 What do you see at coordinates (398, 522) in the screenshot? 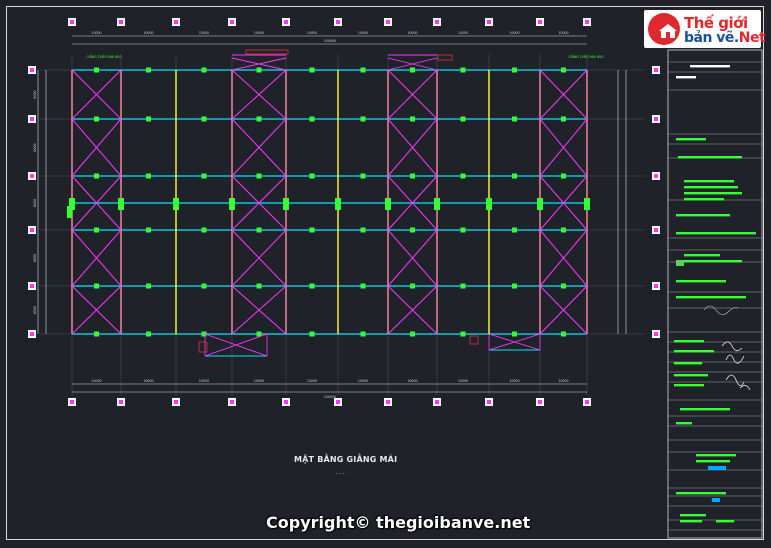
I see `copyright-watermark: Copyright© thegioibanve.net` at bounding box center [398, 522].